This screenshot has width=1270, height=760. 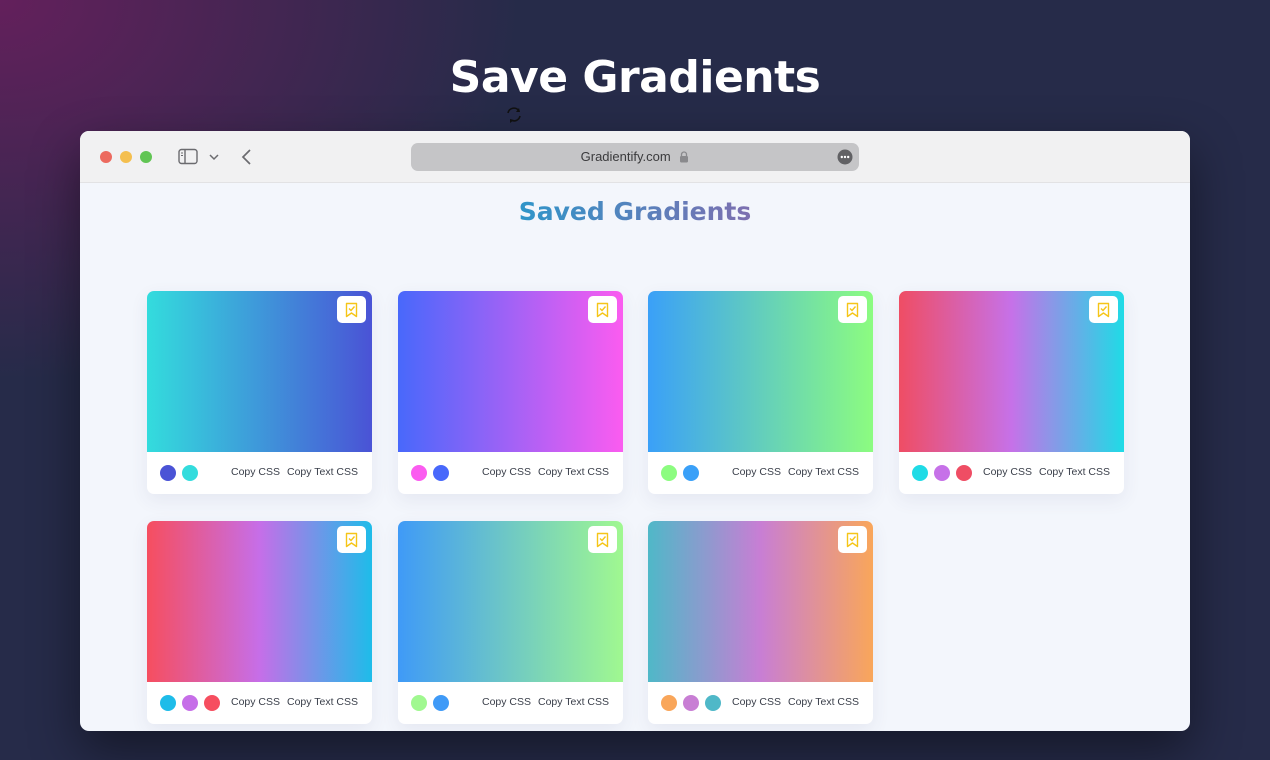 I want to click on svg-text: Saved Gradients, so click(x=635, y=211).